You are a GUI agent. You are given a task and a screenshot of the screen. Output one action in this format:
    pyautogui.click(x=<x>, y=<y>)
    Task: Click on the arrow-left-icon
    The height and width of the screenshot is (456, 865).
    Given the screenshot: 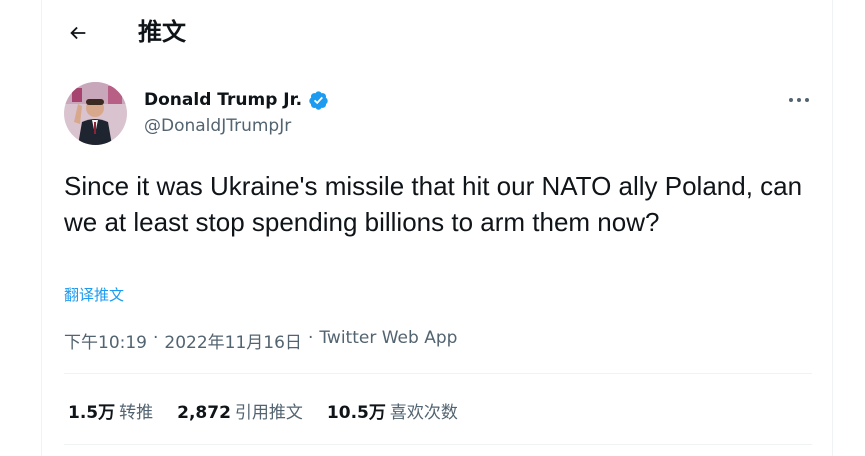 What is the action you would take?
    pyautogui.click(x=78, y=33)
    